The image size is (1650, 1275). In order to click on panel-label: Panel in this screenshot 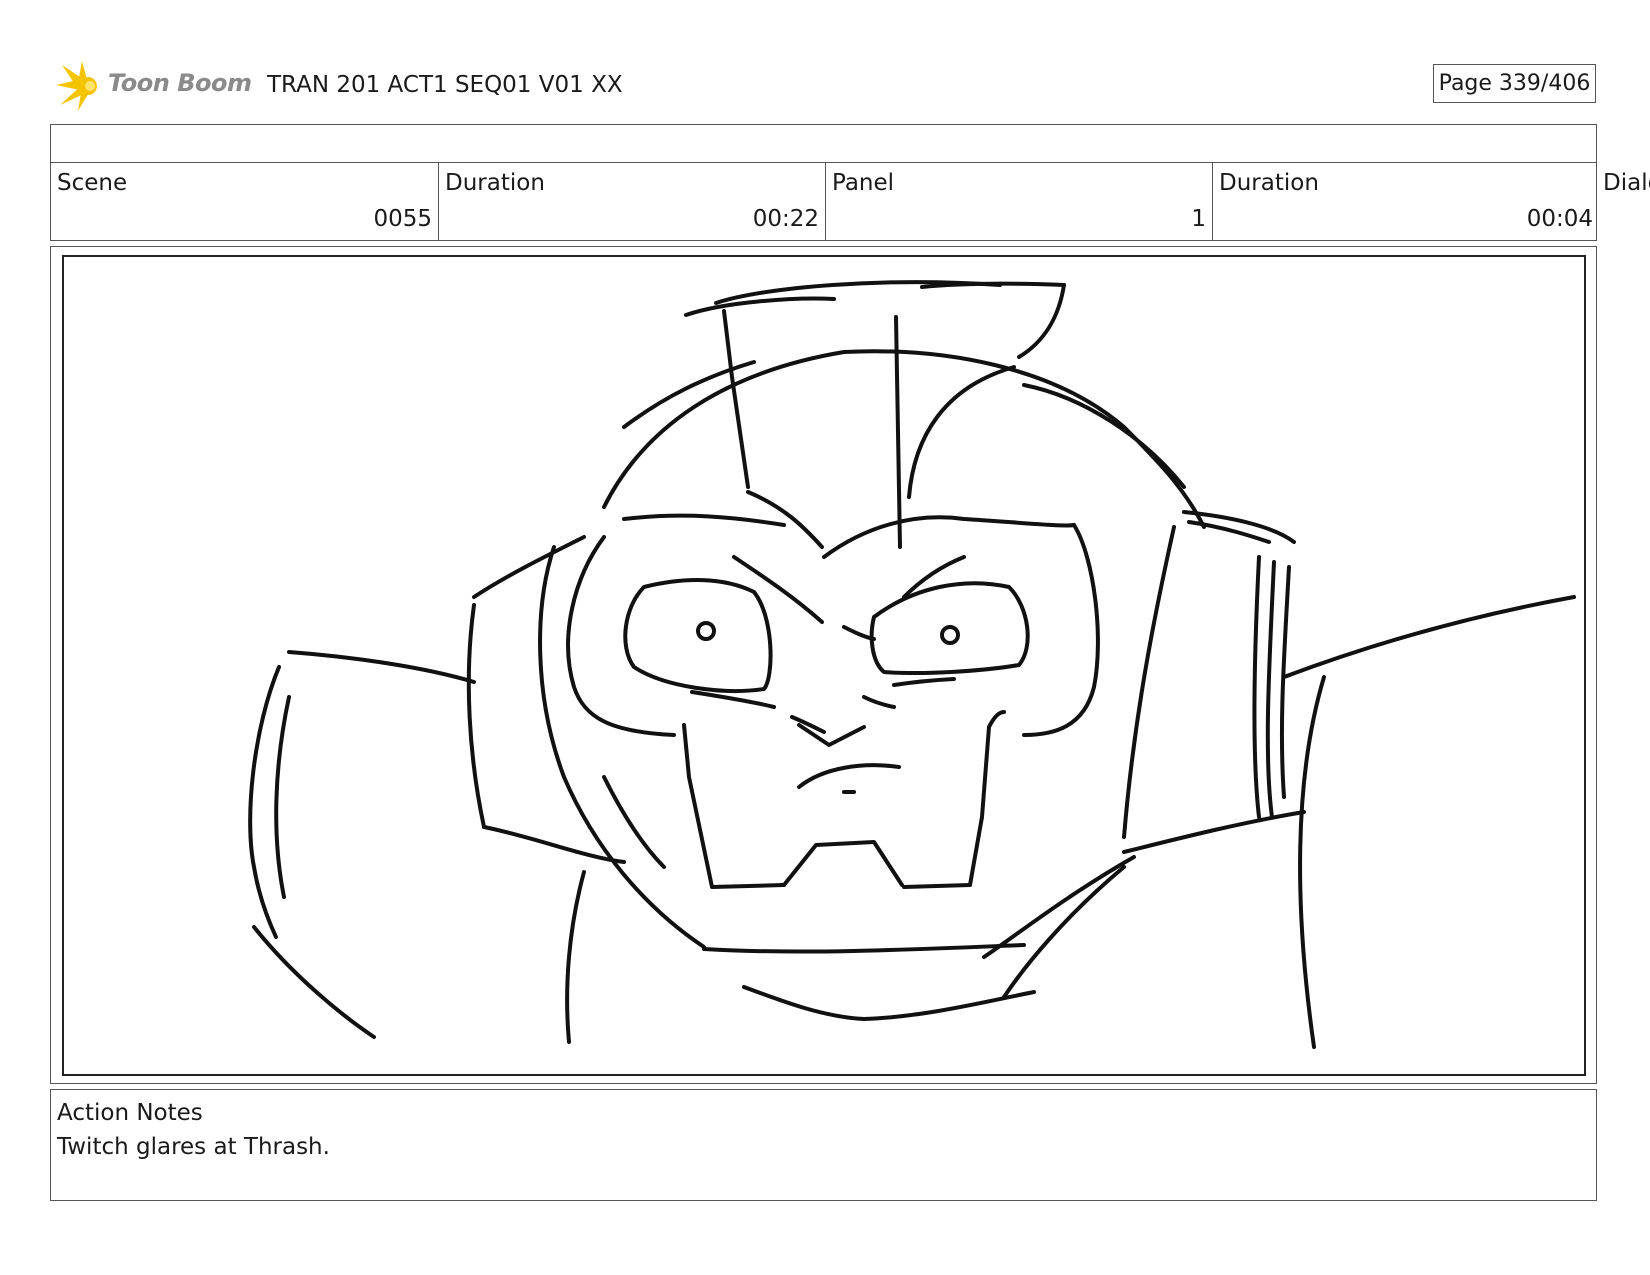, I will do `click(863, 183)`.